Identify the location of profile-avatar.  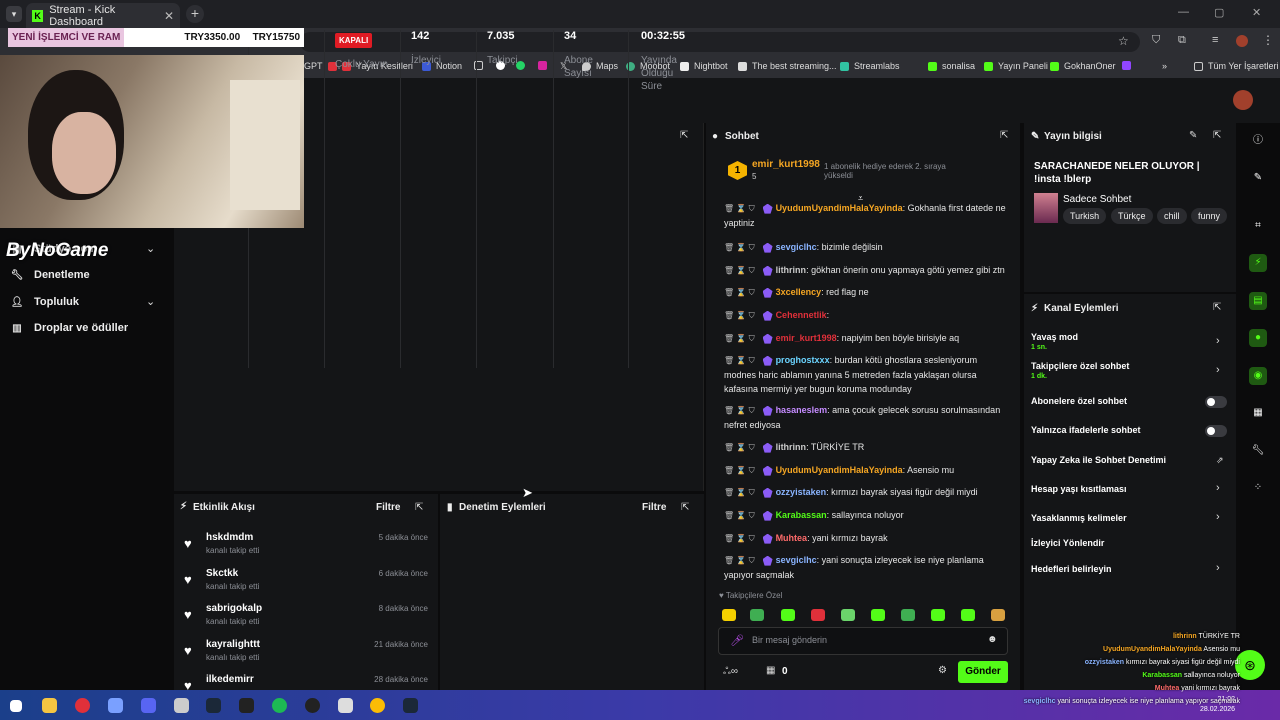
(1242, 41).